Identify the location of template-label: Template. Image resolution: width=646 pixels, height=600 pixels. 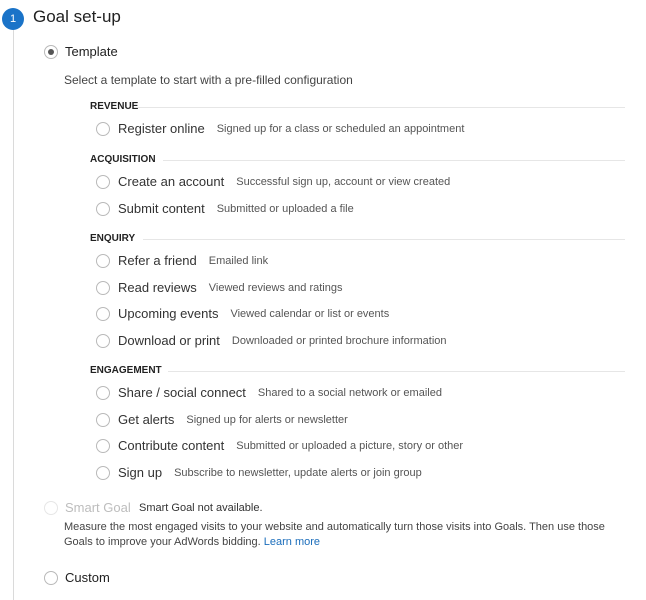
(91, 51).